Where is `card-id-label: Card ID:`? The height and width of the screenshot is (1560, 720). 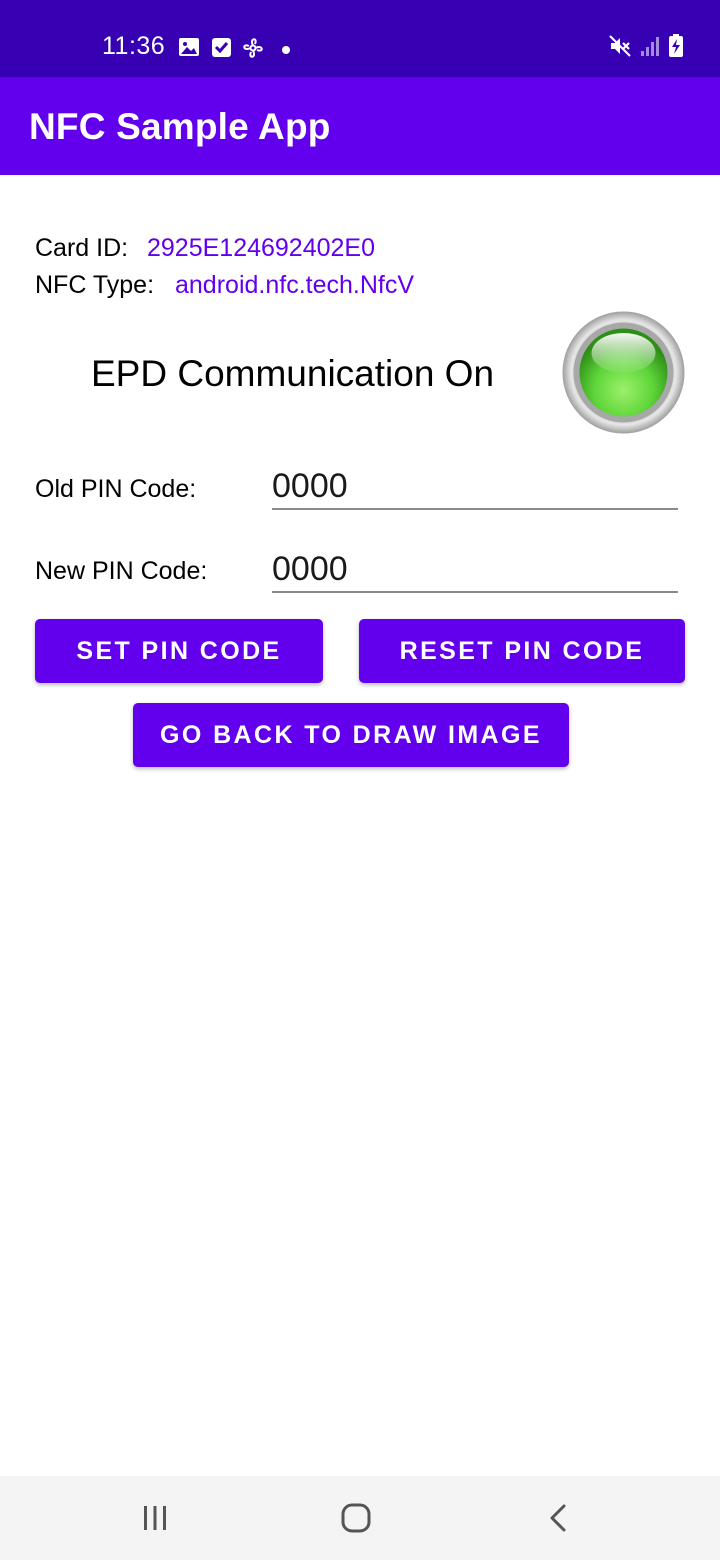 card-id-label: Card ID: is located at coordinates (82, 248).